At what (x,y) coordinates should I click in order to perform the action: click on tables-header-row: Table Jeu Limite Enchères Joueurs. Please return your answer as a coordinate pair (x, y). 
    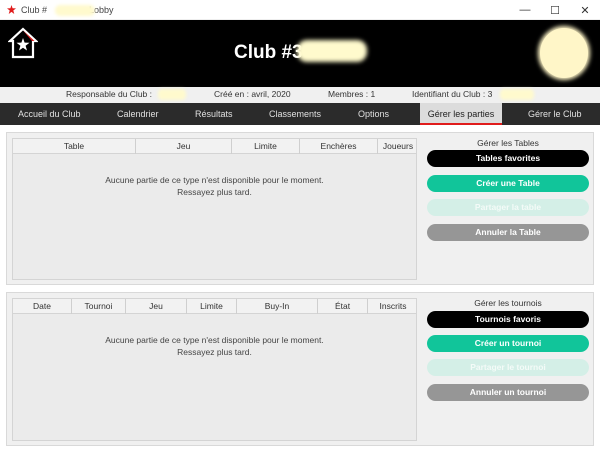
    Looking at the image, I should click on (214, 146).